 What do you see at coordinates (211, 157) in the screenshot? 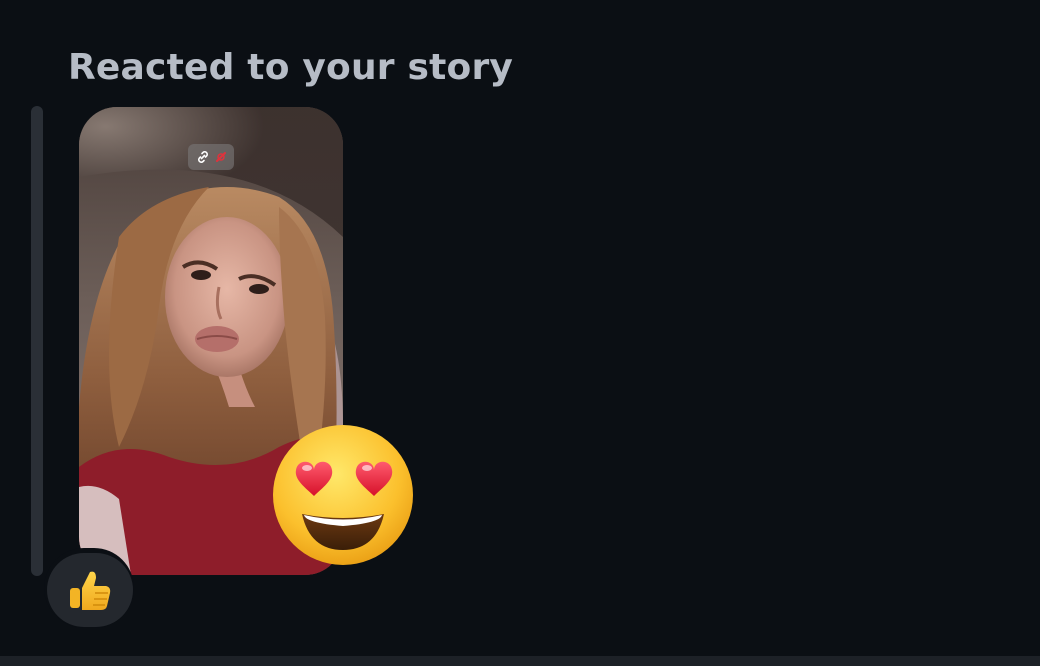
I see `story-link-badge` at bounding box center [211, 157].